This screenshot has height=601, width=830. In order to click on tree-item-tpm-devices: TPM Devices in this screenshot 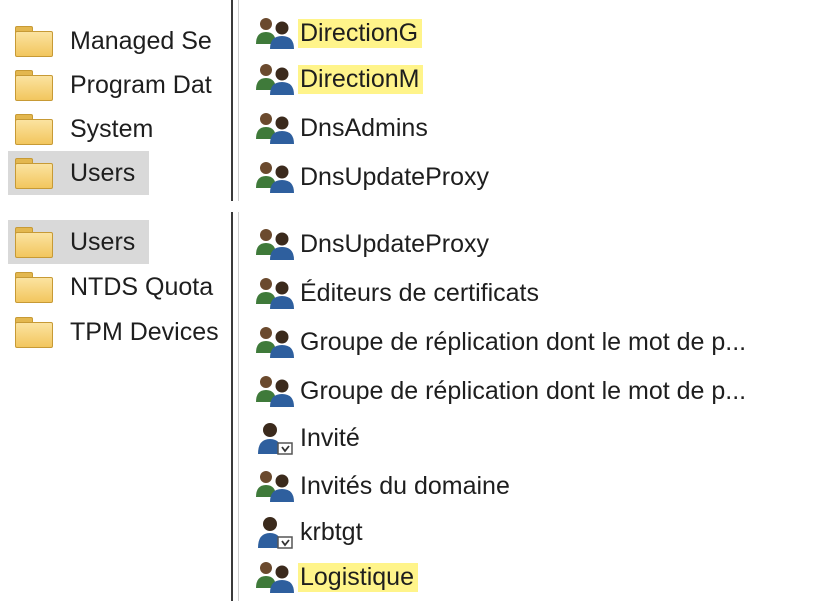, I will do `click(119, 332)`.